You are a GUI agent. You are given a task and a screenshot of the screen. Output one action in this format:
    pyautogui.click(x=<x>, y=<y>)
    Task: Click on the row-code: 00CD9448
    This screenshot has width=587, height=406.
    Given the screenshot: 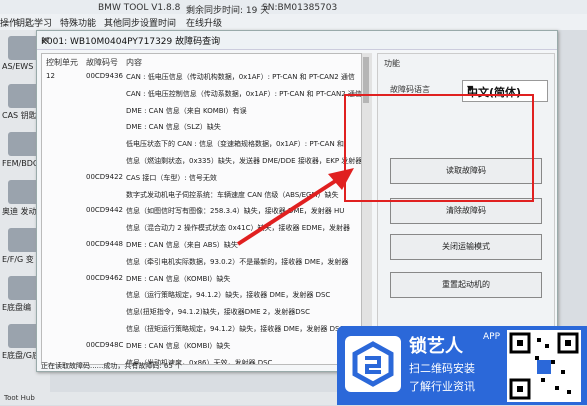 What is the action you would take?
    pyautogui.click(x=104, y=244)
    